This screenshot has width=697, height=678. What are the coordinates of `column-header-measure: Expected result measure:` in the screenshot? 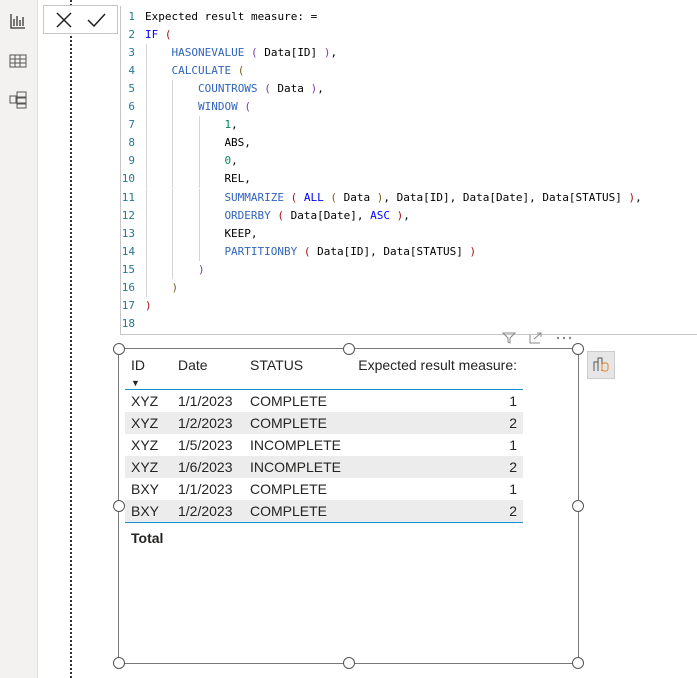 It's located at (435, 371).